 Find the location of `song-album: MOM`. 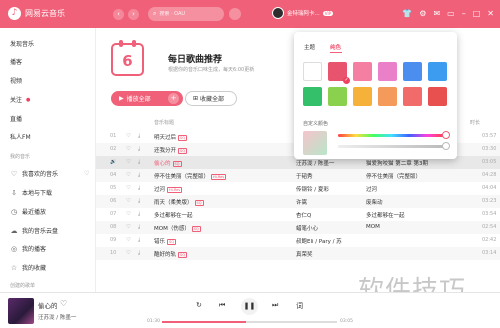

song-album: MOM is located at coordinates (406, 227).